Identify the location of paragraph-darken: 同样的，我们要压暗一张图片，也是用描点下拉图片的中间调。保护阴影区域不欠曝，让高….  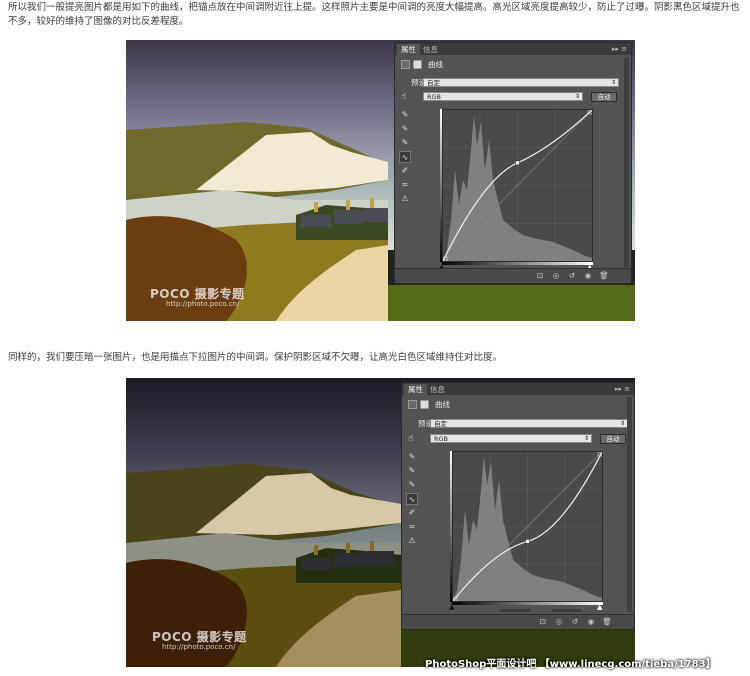
(255, 357).